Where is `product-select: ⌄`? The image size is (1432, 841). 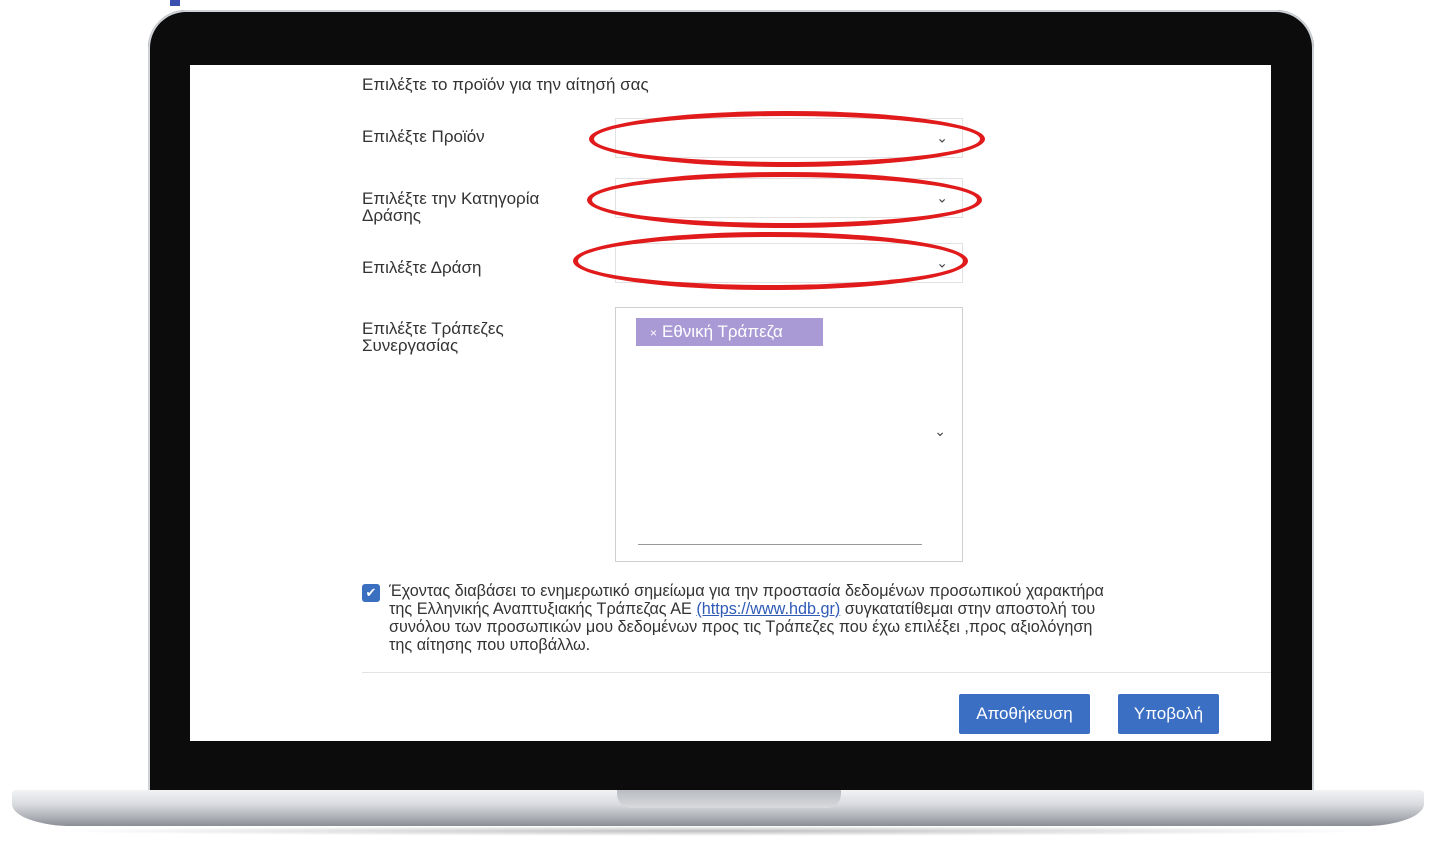
product-select: ⌄ is located at coordinates (789, 138).